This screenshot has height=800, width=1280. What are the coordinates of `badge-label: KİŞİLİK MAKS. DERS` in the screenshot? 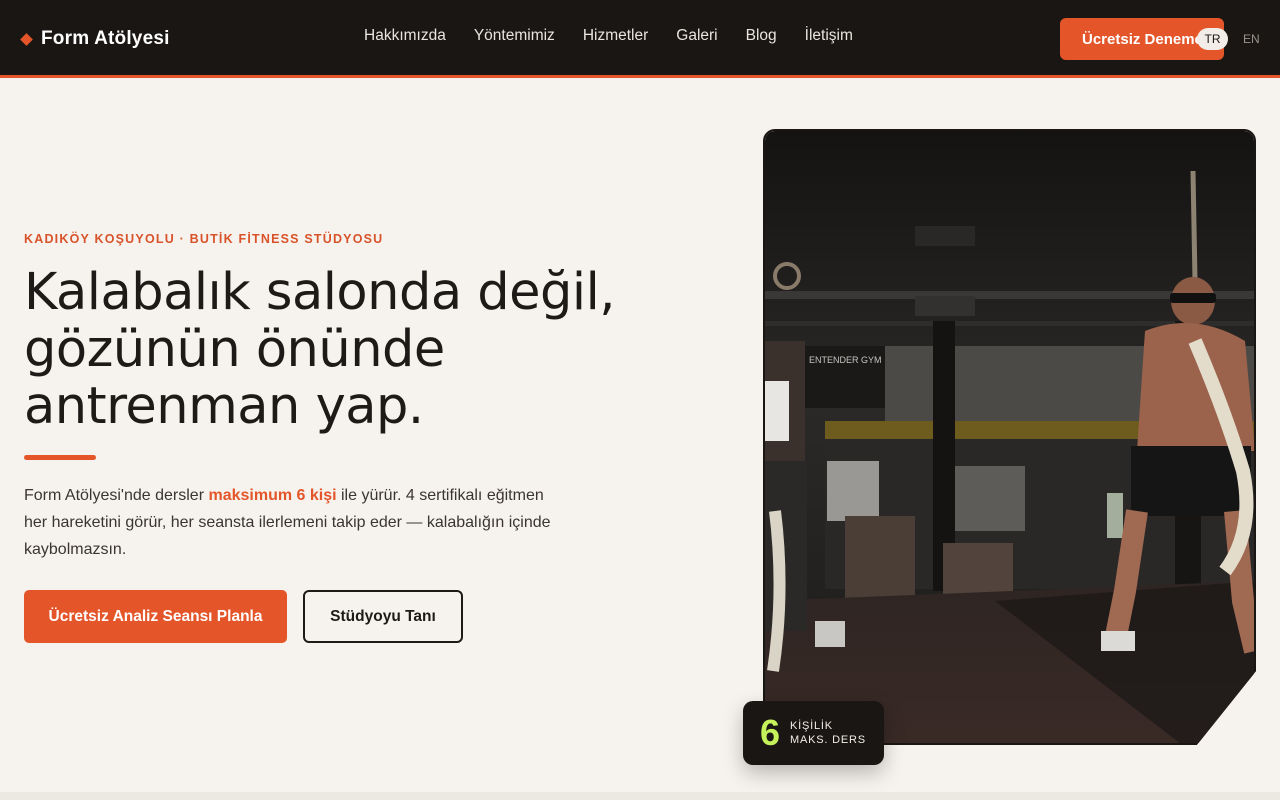 It's located at (828, 733).